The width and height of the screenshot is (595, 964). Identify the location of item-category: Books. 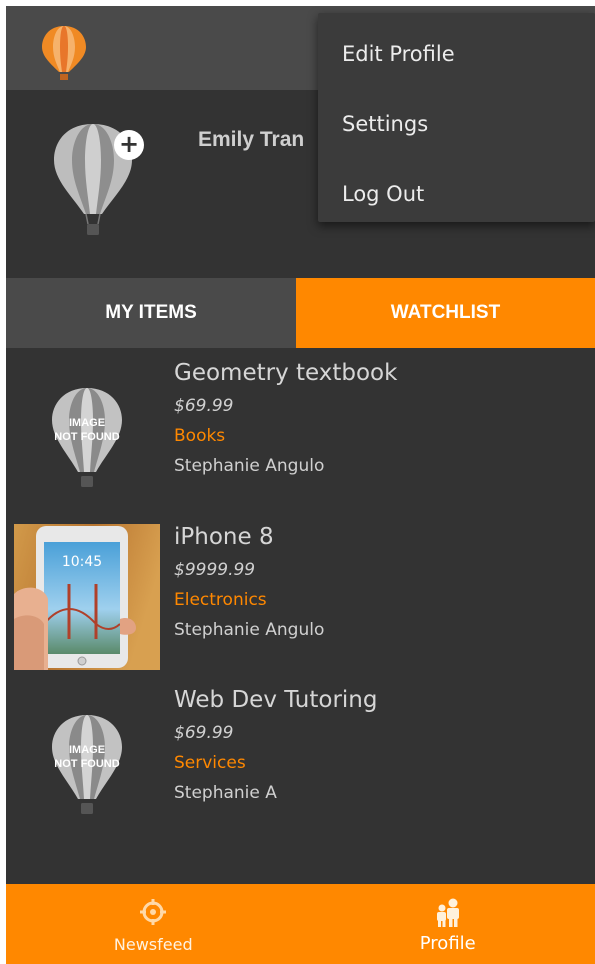
(200, 436).